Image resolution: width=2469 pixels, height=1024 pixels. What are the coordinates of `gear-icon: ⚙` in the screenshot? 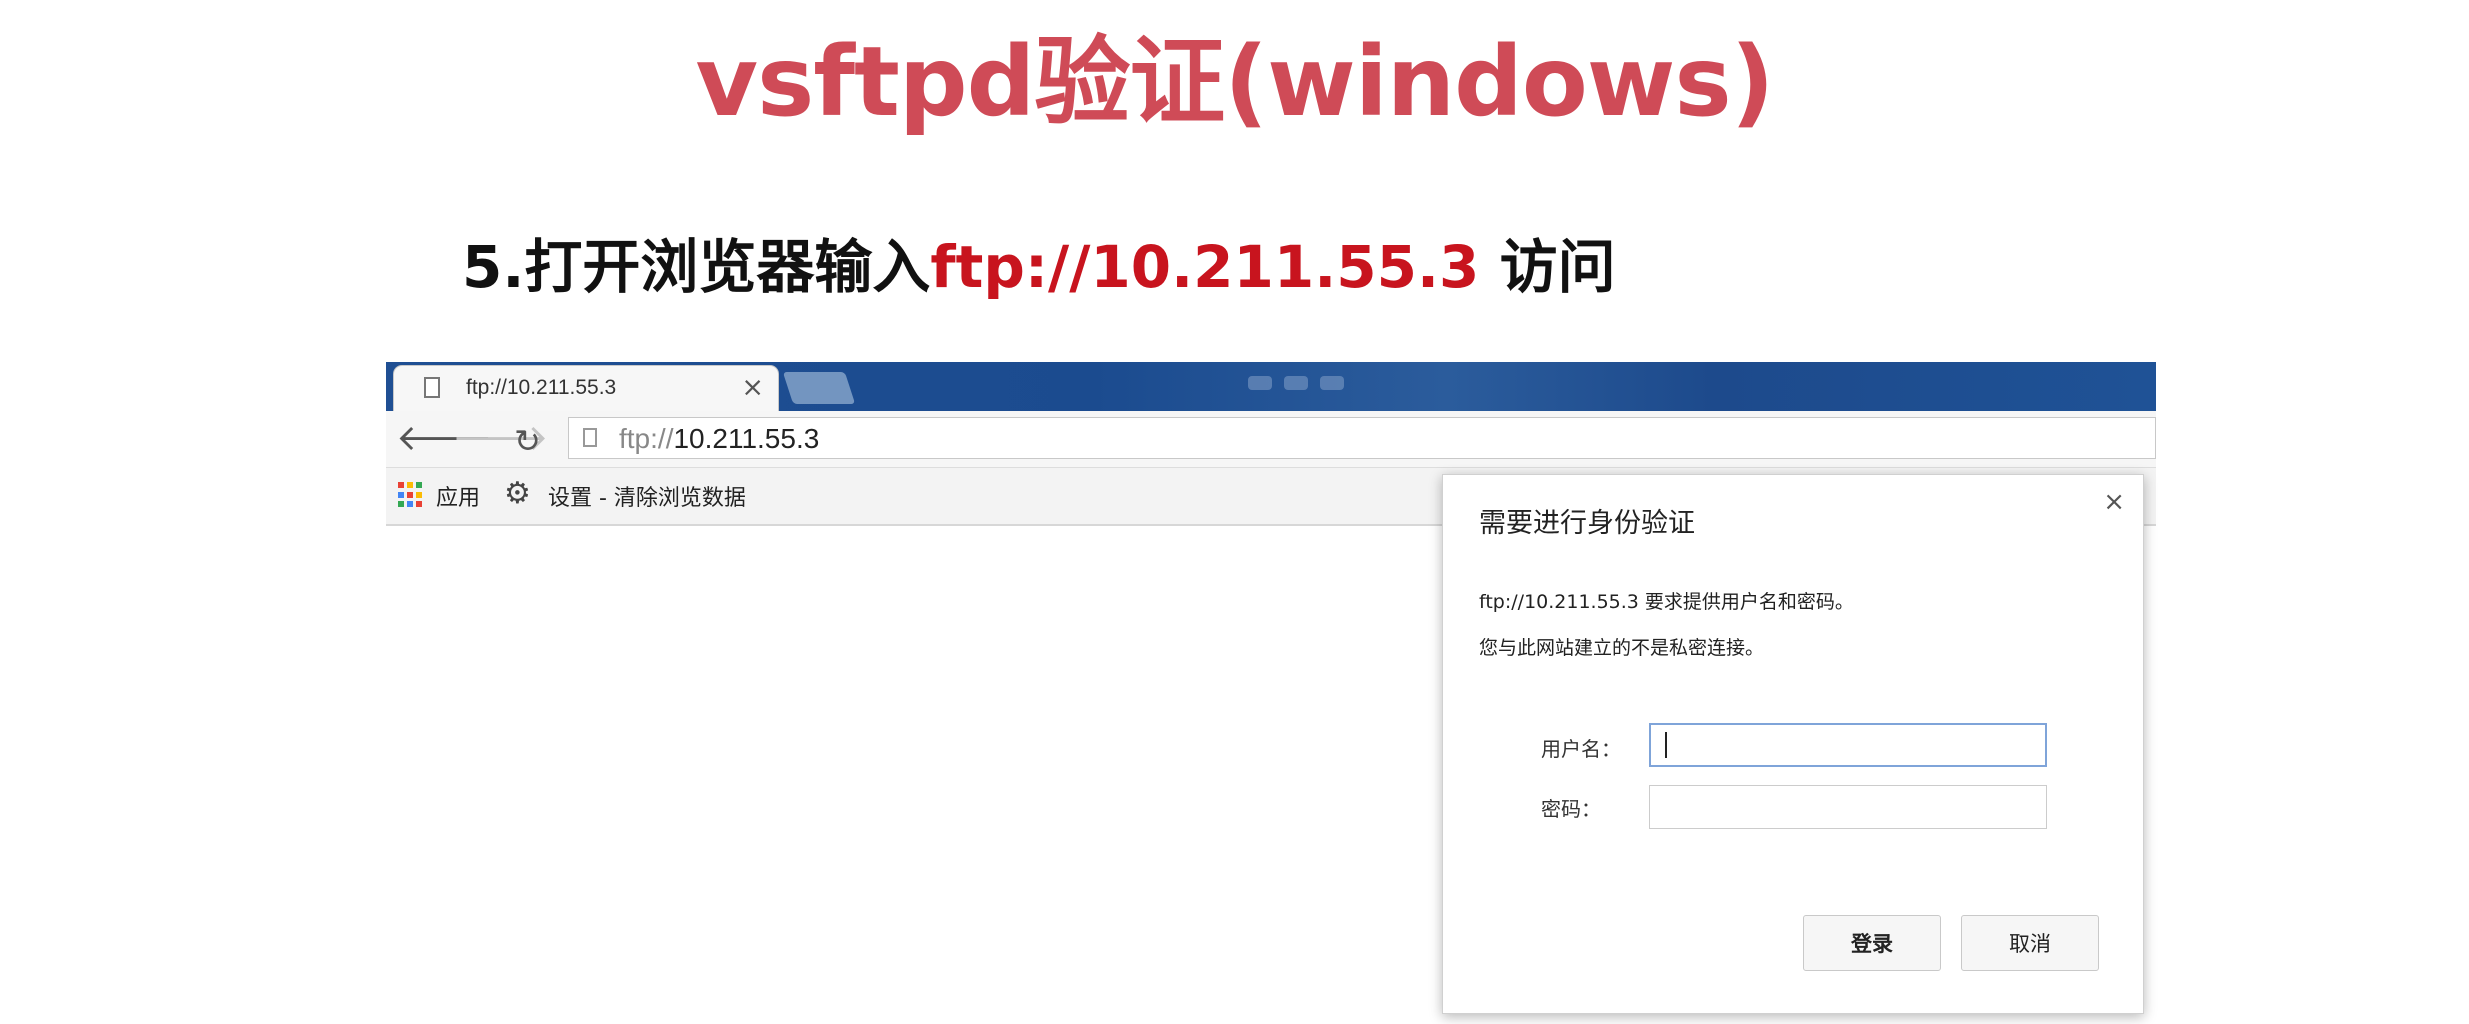 It's located at (517, 493).